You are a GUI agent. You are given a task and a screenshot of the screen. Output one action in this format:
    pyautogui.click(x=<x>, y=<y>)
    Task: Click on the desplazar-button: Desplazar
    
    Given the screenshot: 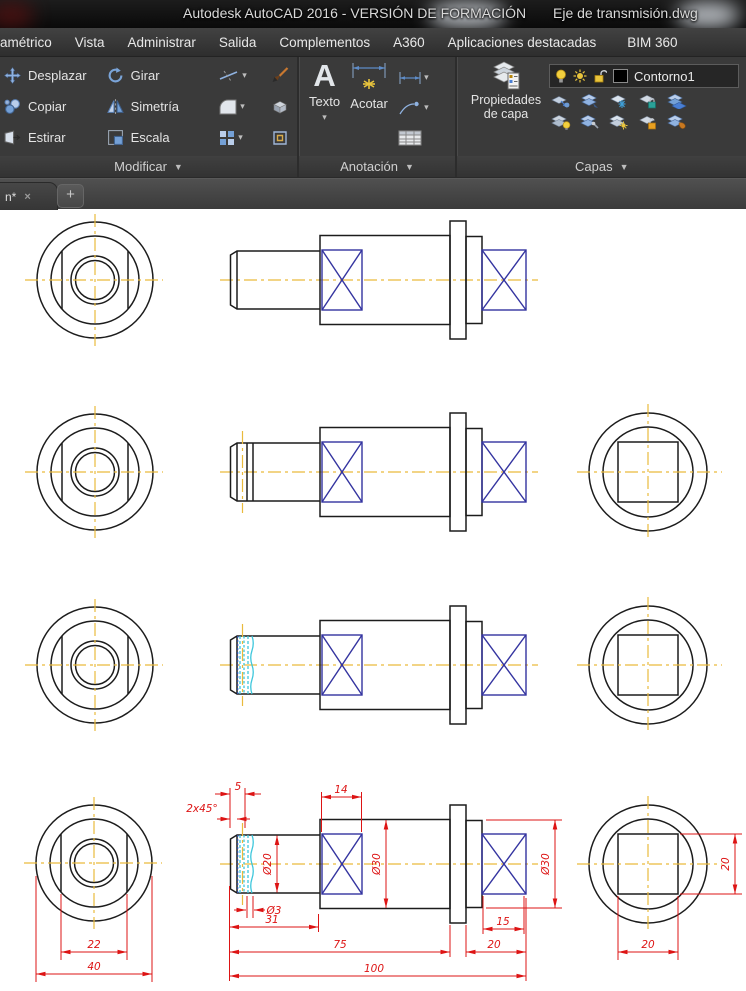 What is the action you would take?
    pyautogui.click(x=55, y=75)
    